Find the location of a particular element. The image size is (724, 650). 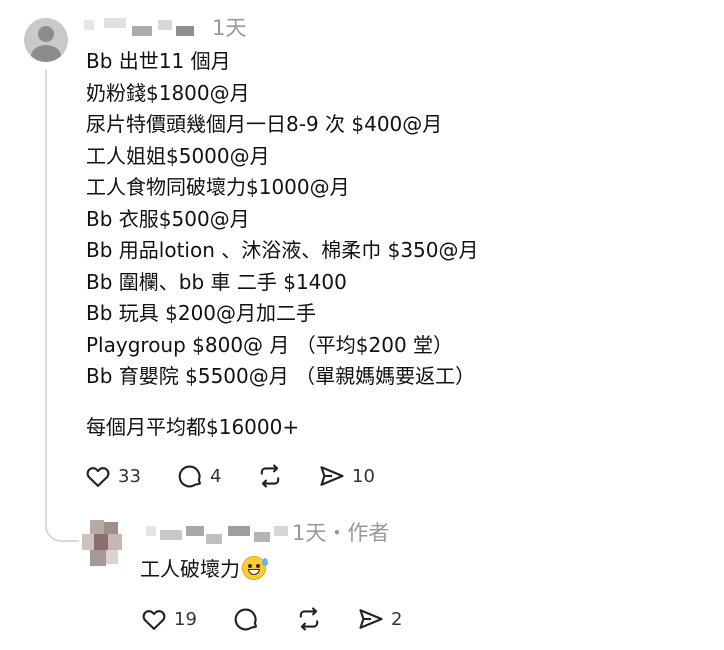

post-line: 工人食物同破壞力$1000@月 is located at coordinates (218, 187).